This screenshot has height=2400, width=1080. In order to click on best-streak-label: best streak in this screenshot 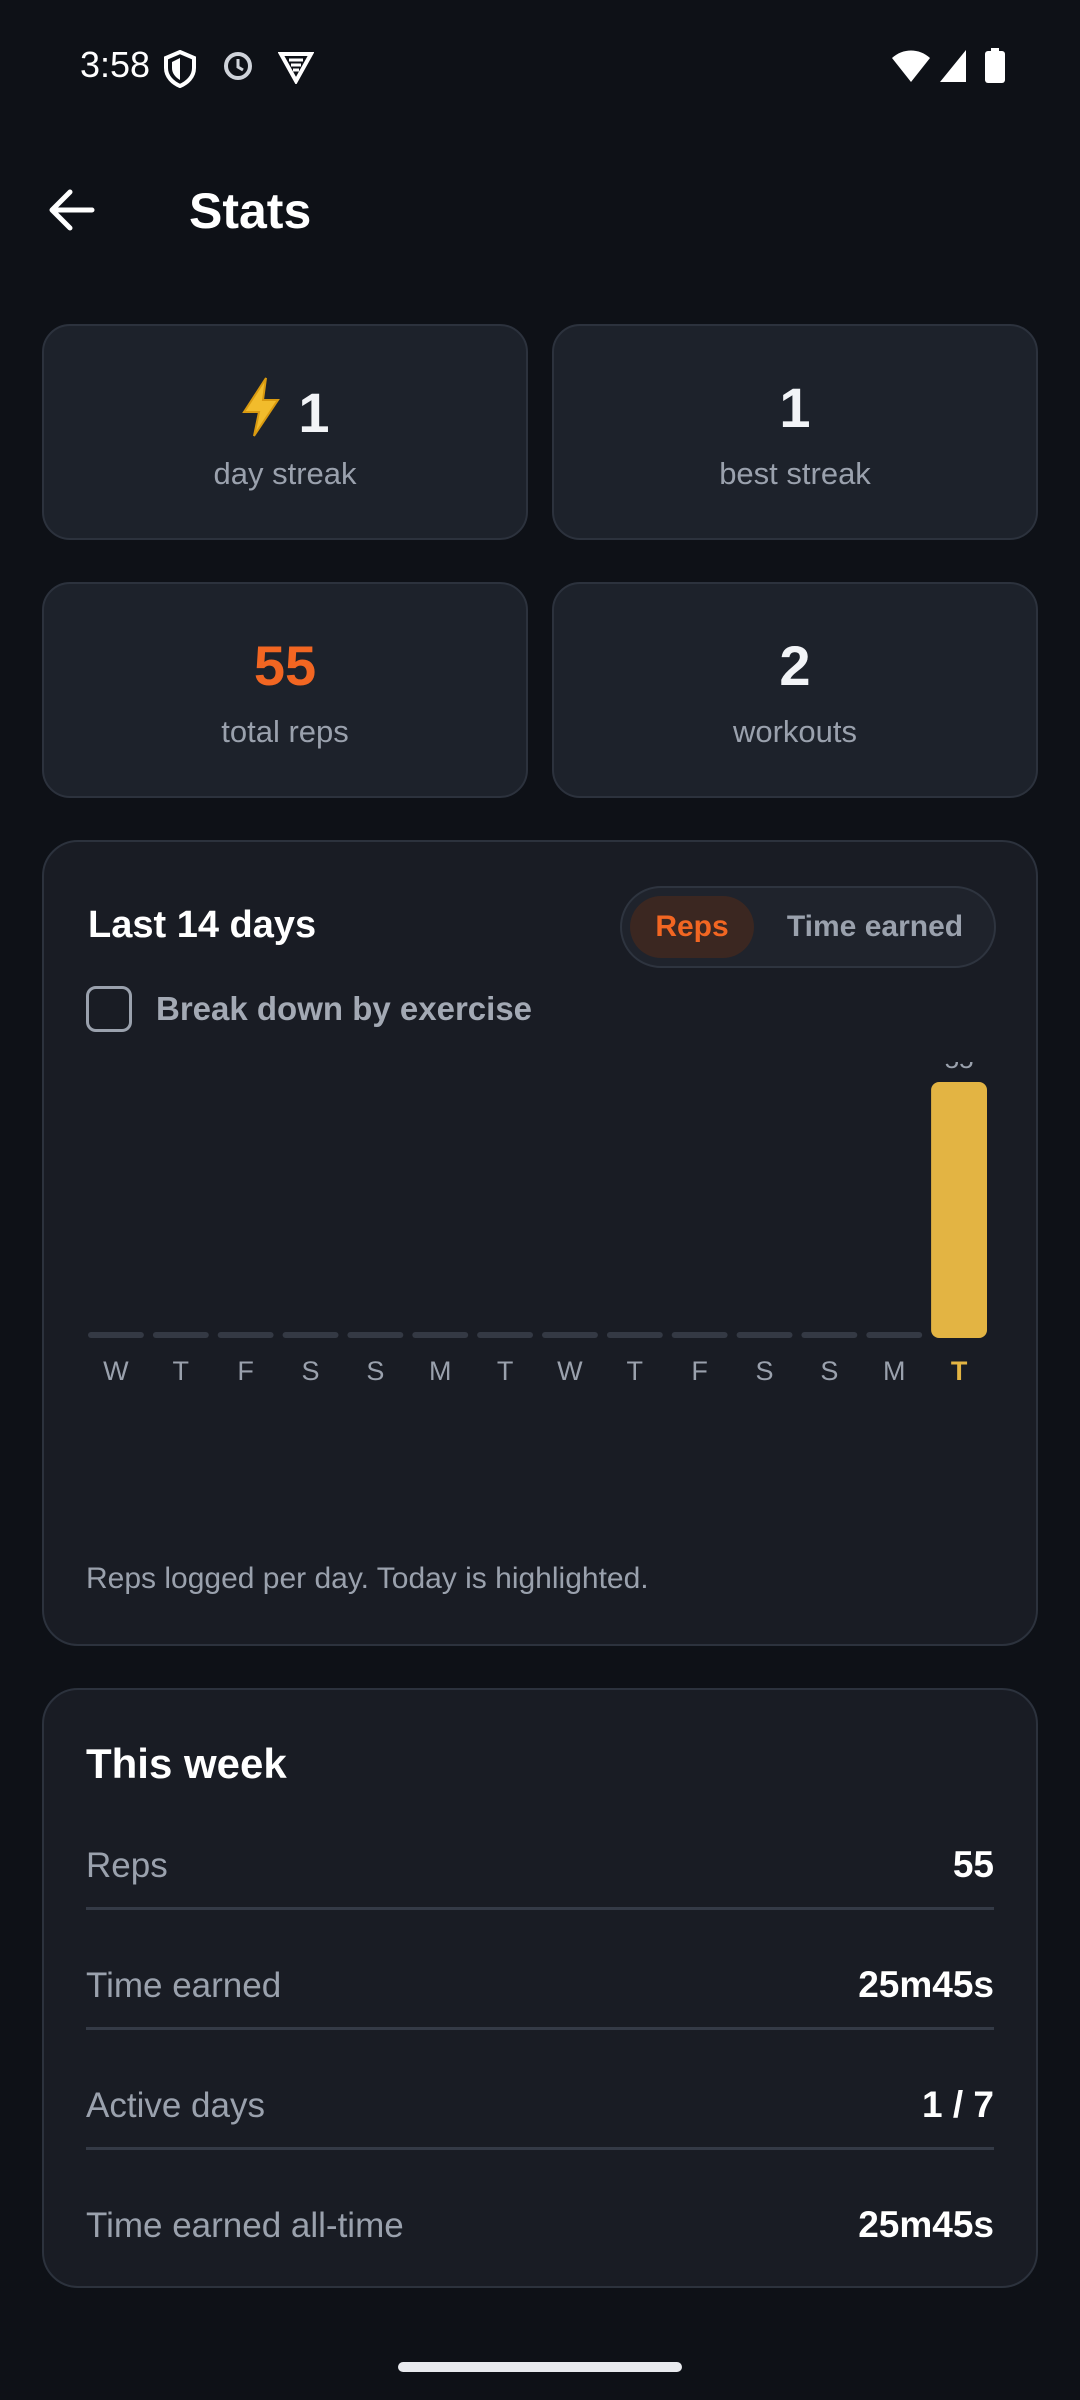, I will do `click(795, 473)`.